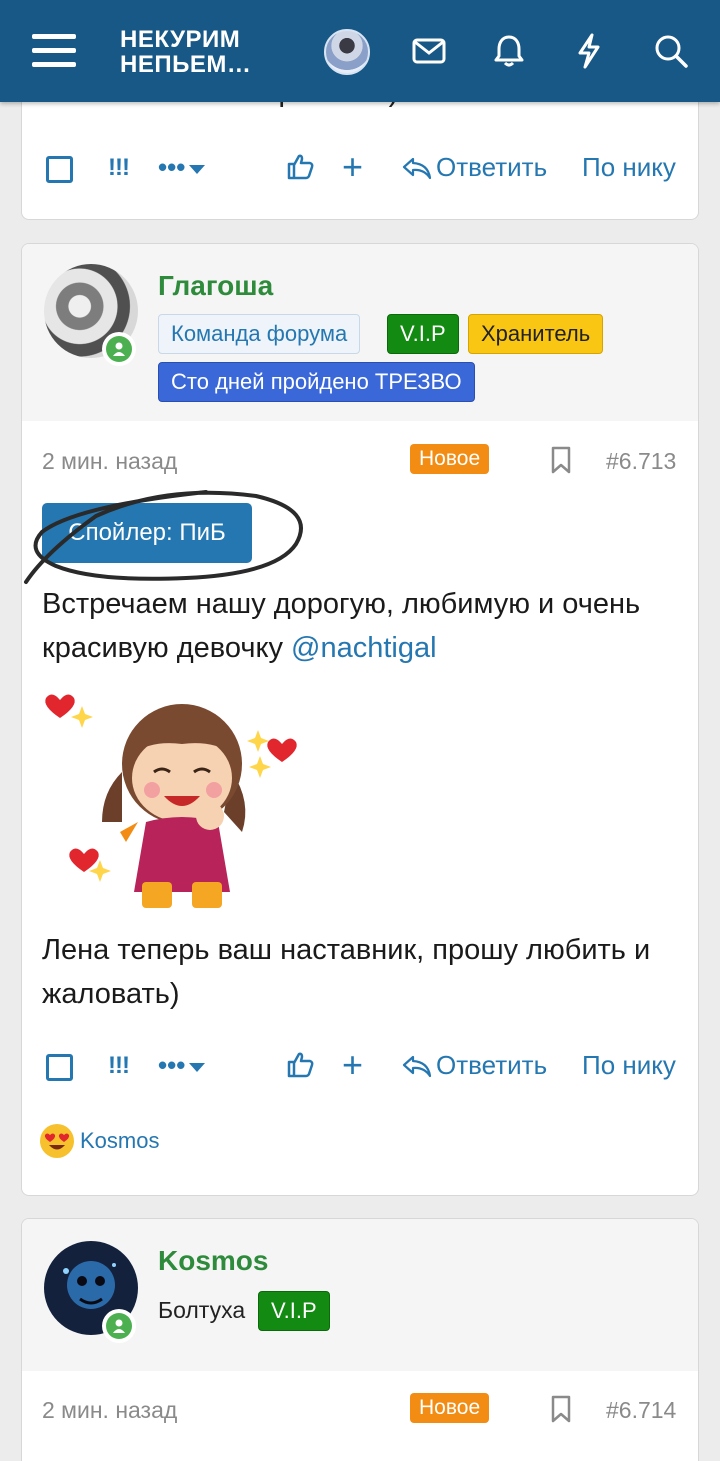 The height and width of the screenshot is (1461, 720). I want to click on bell-icon, so click(509, 51).